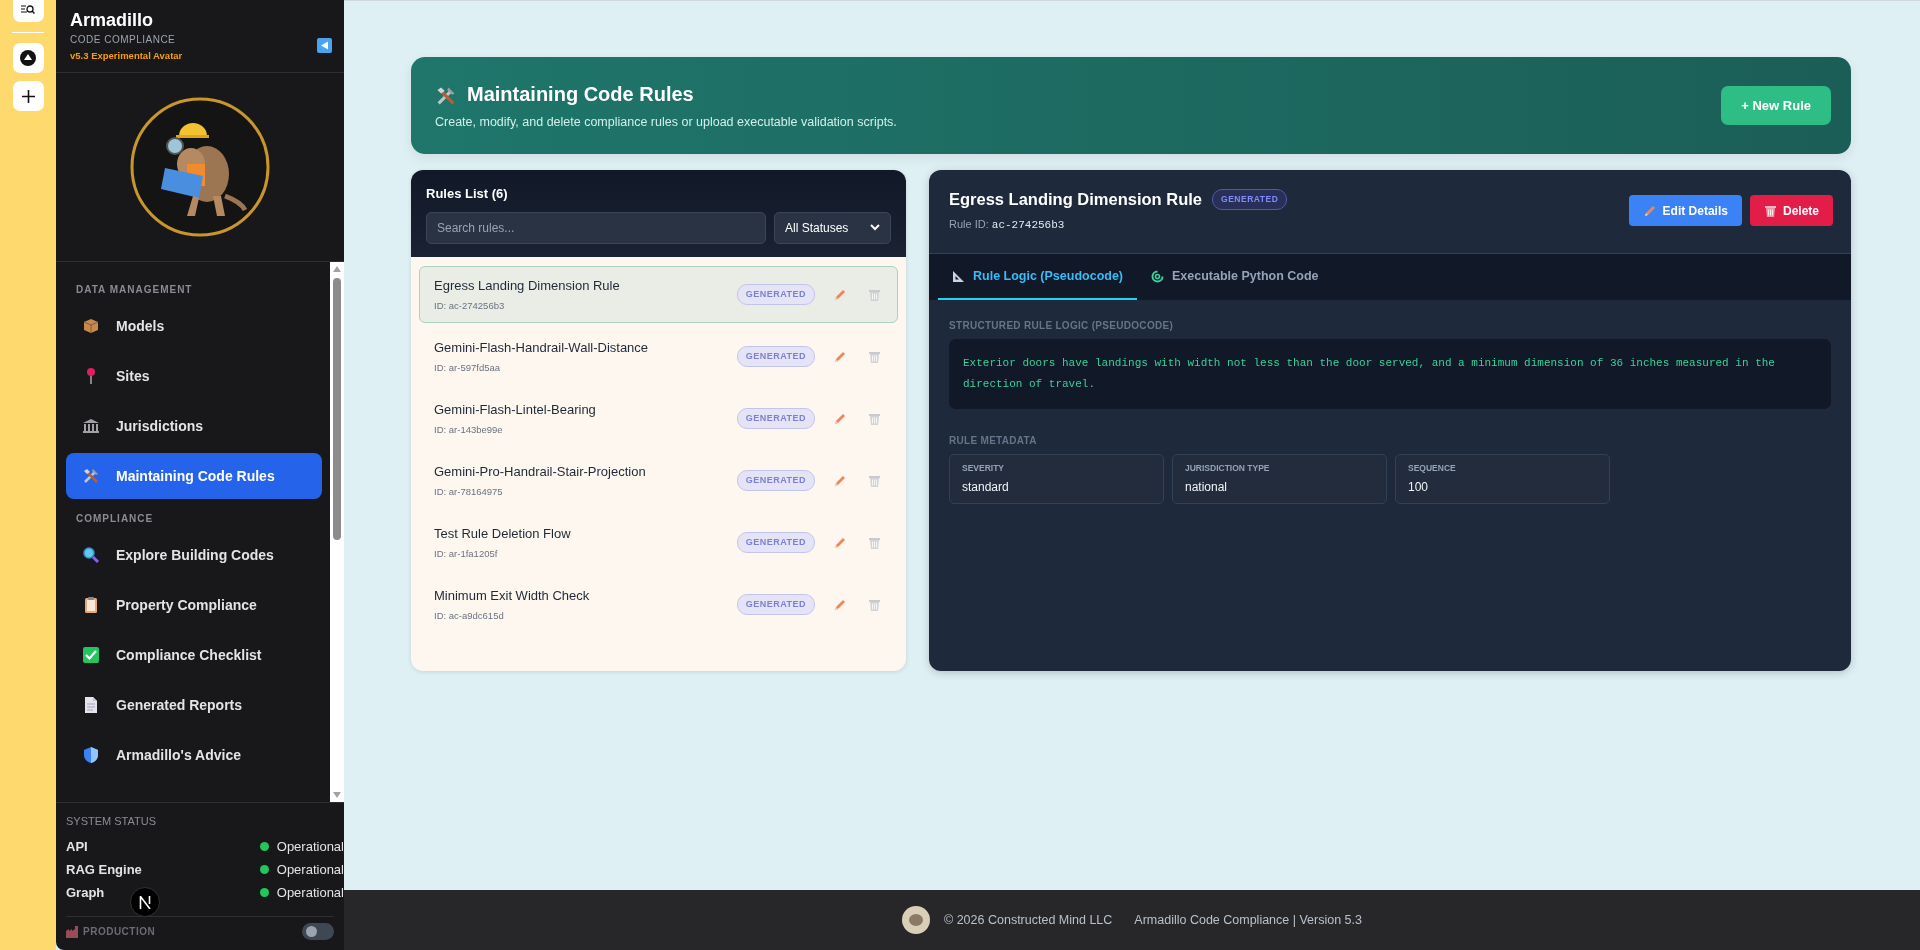 The height and width of the screenshot is (950, 1920). What do you see at coordinates (194, 655) in the screenshot?
I see `sidebar-item: Compliance Checklist` at bounding box center [194, 655].